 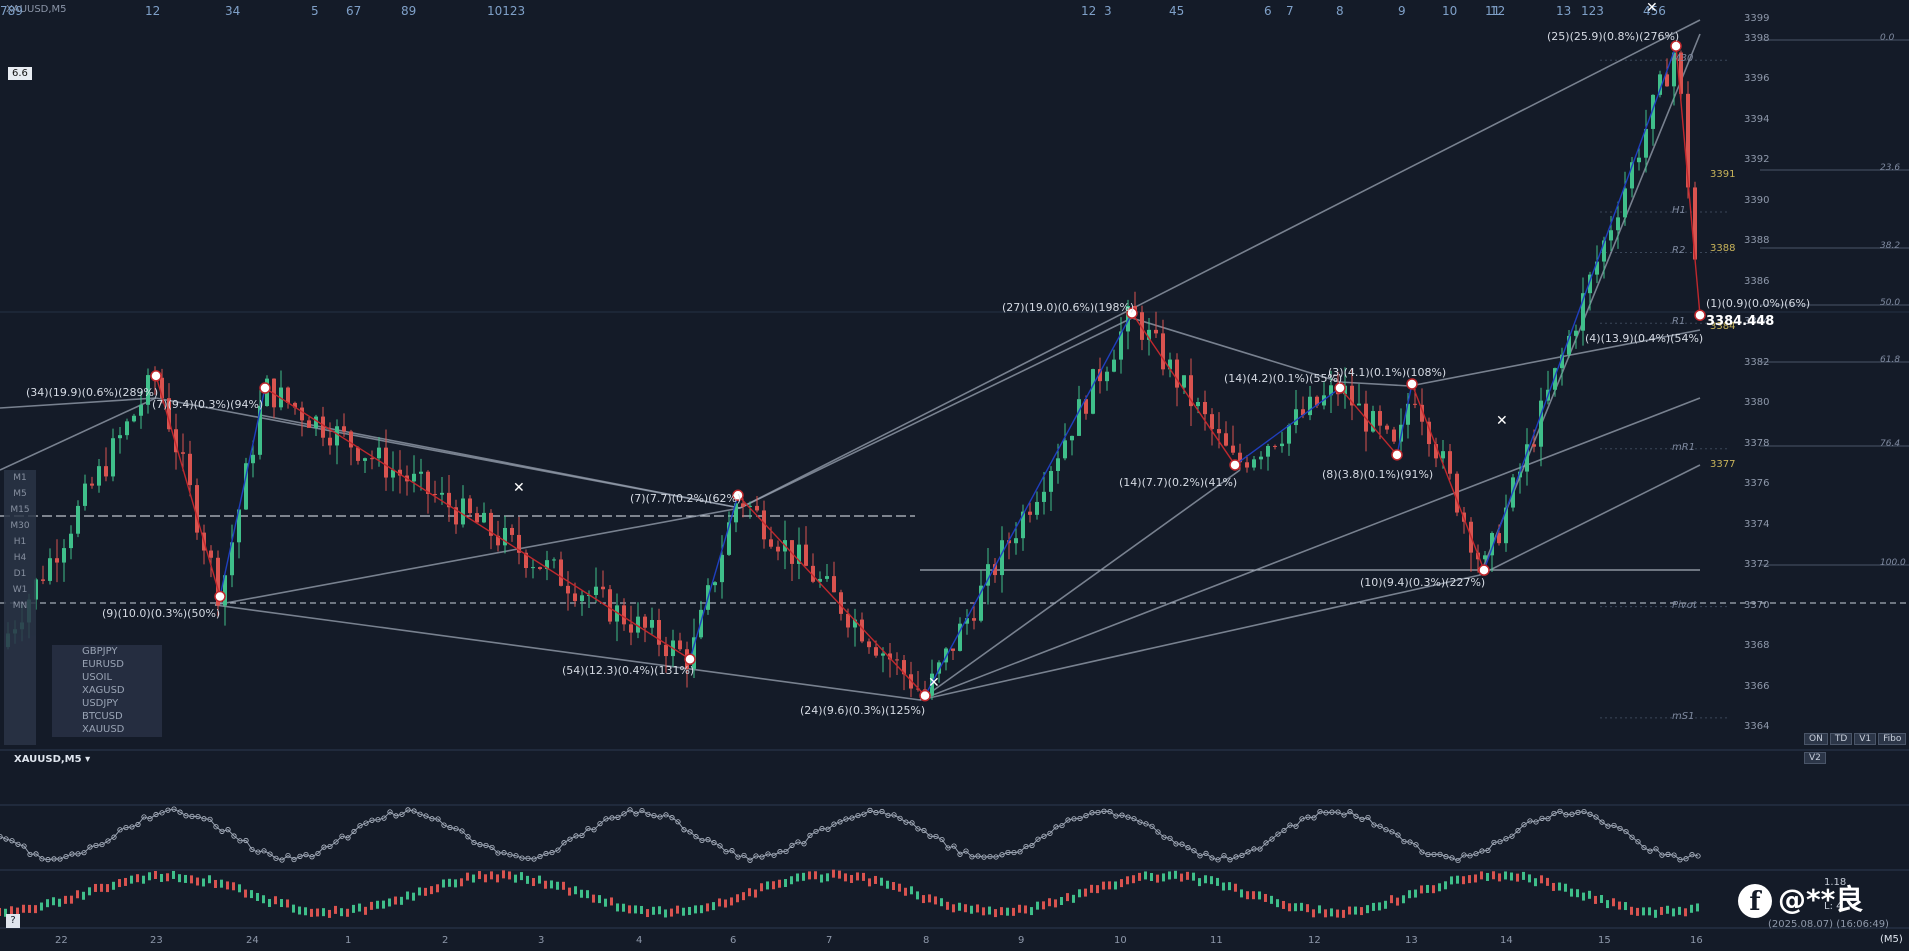 I want to click on symbol-button: XAGUSD, so click(x=107, y=690).